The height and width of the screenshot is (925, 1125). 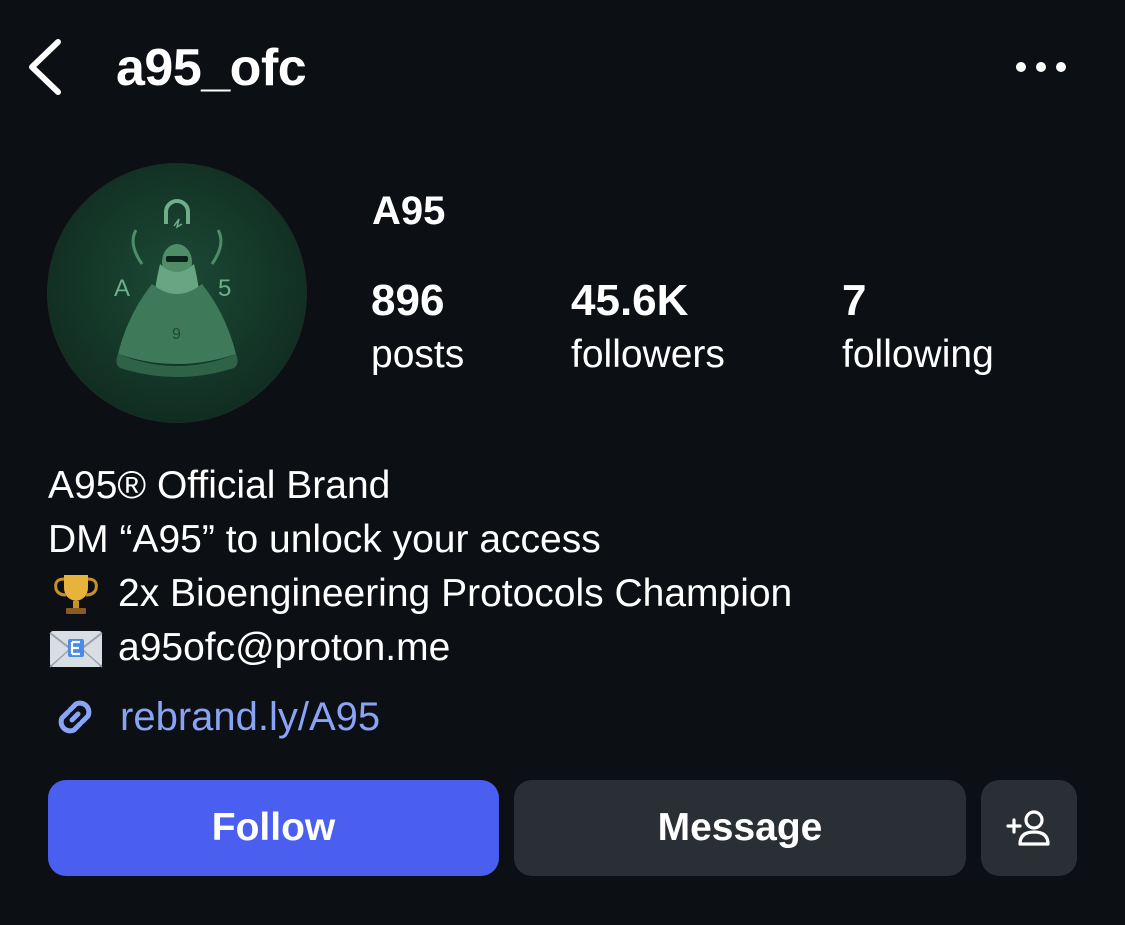 I want to click on avatar-image: A 5 9, so click(x=177, y=293).